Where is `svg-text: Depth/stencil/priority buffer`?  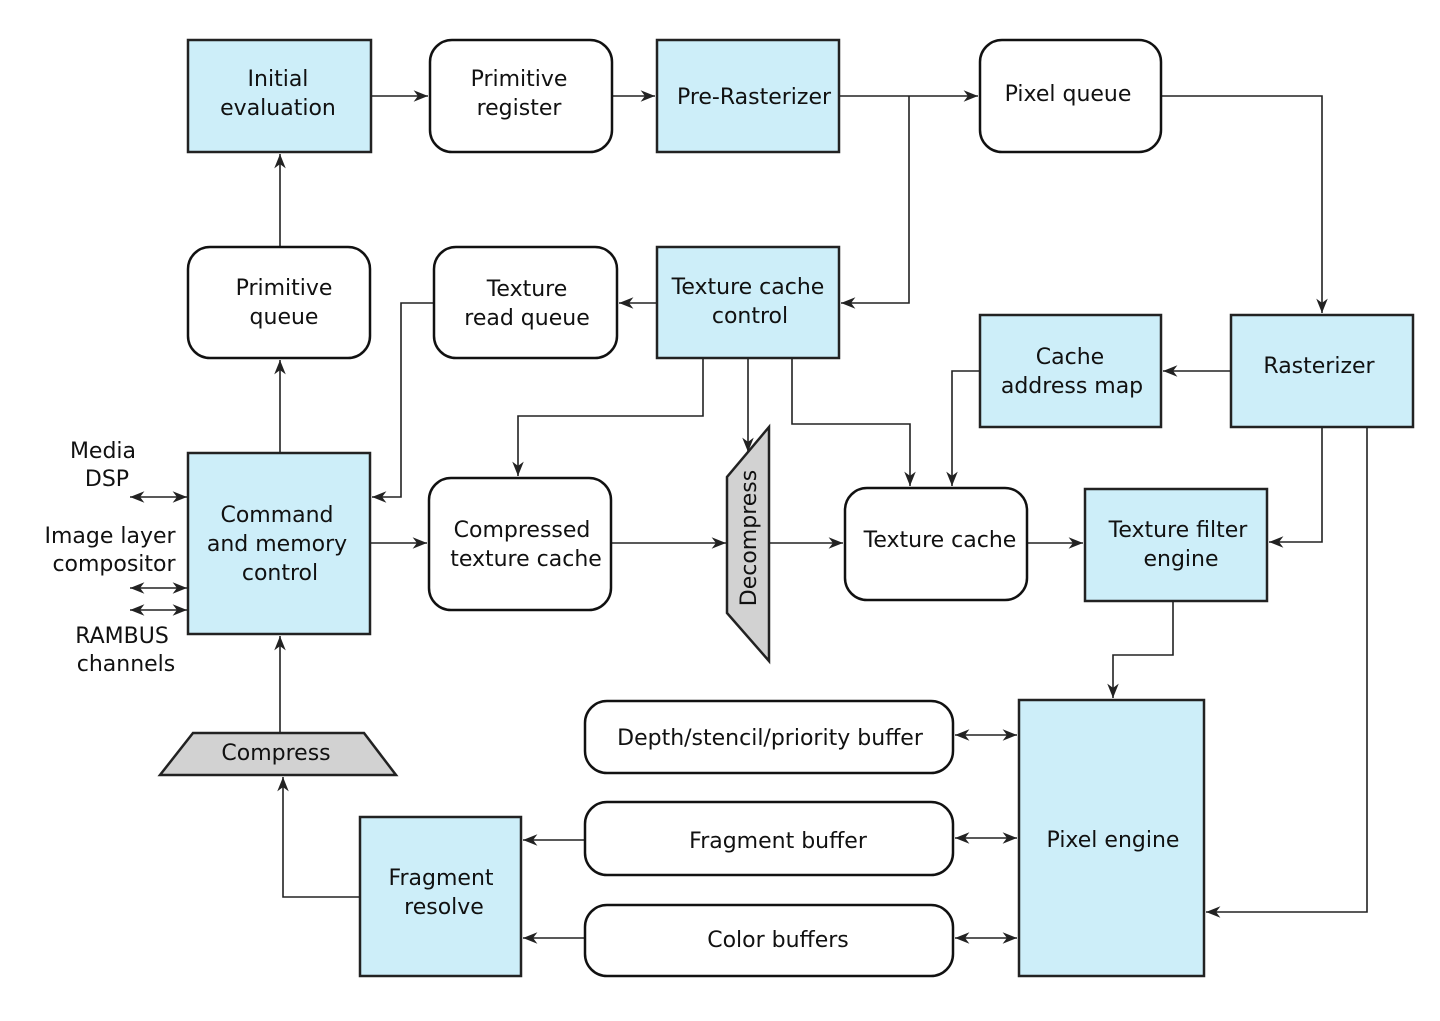 svg-text: Depth/stencil/priority buffer is located at coordinates (770, 738).